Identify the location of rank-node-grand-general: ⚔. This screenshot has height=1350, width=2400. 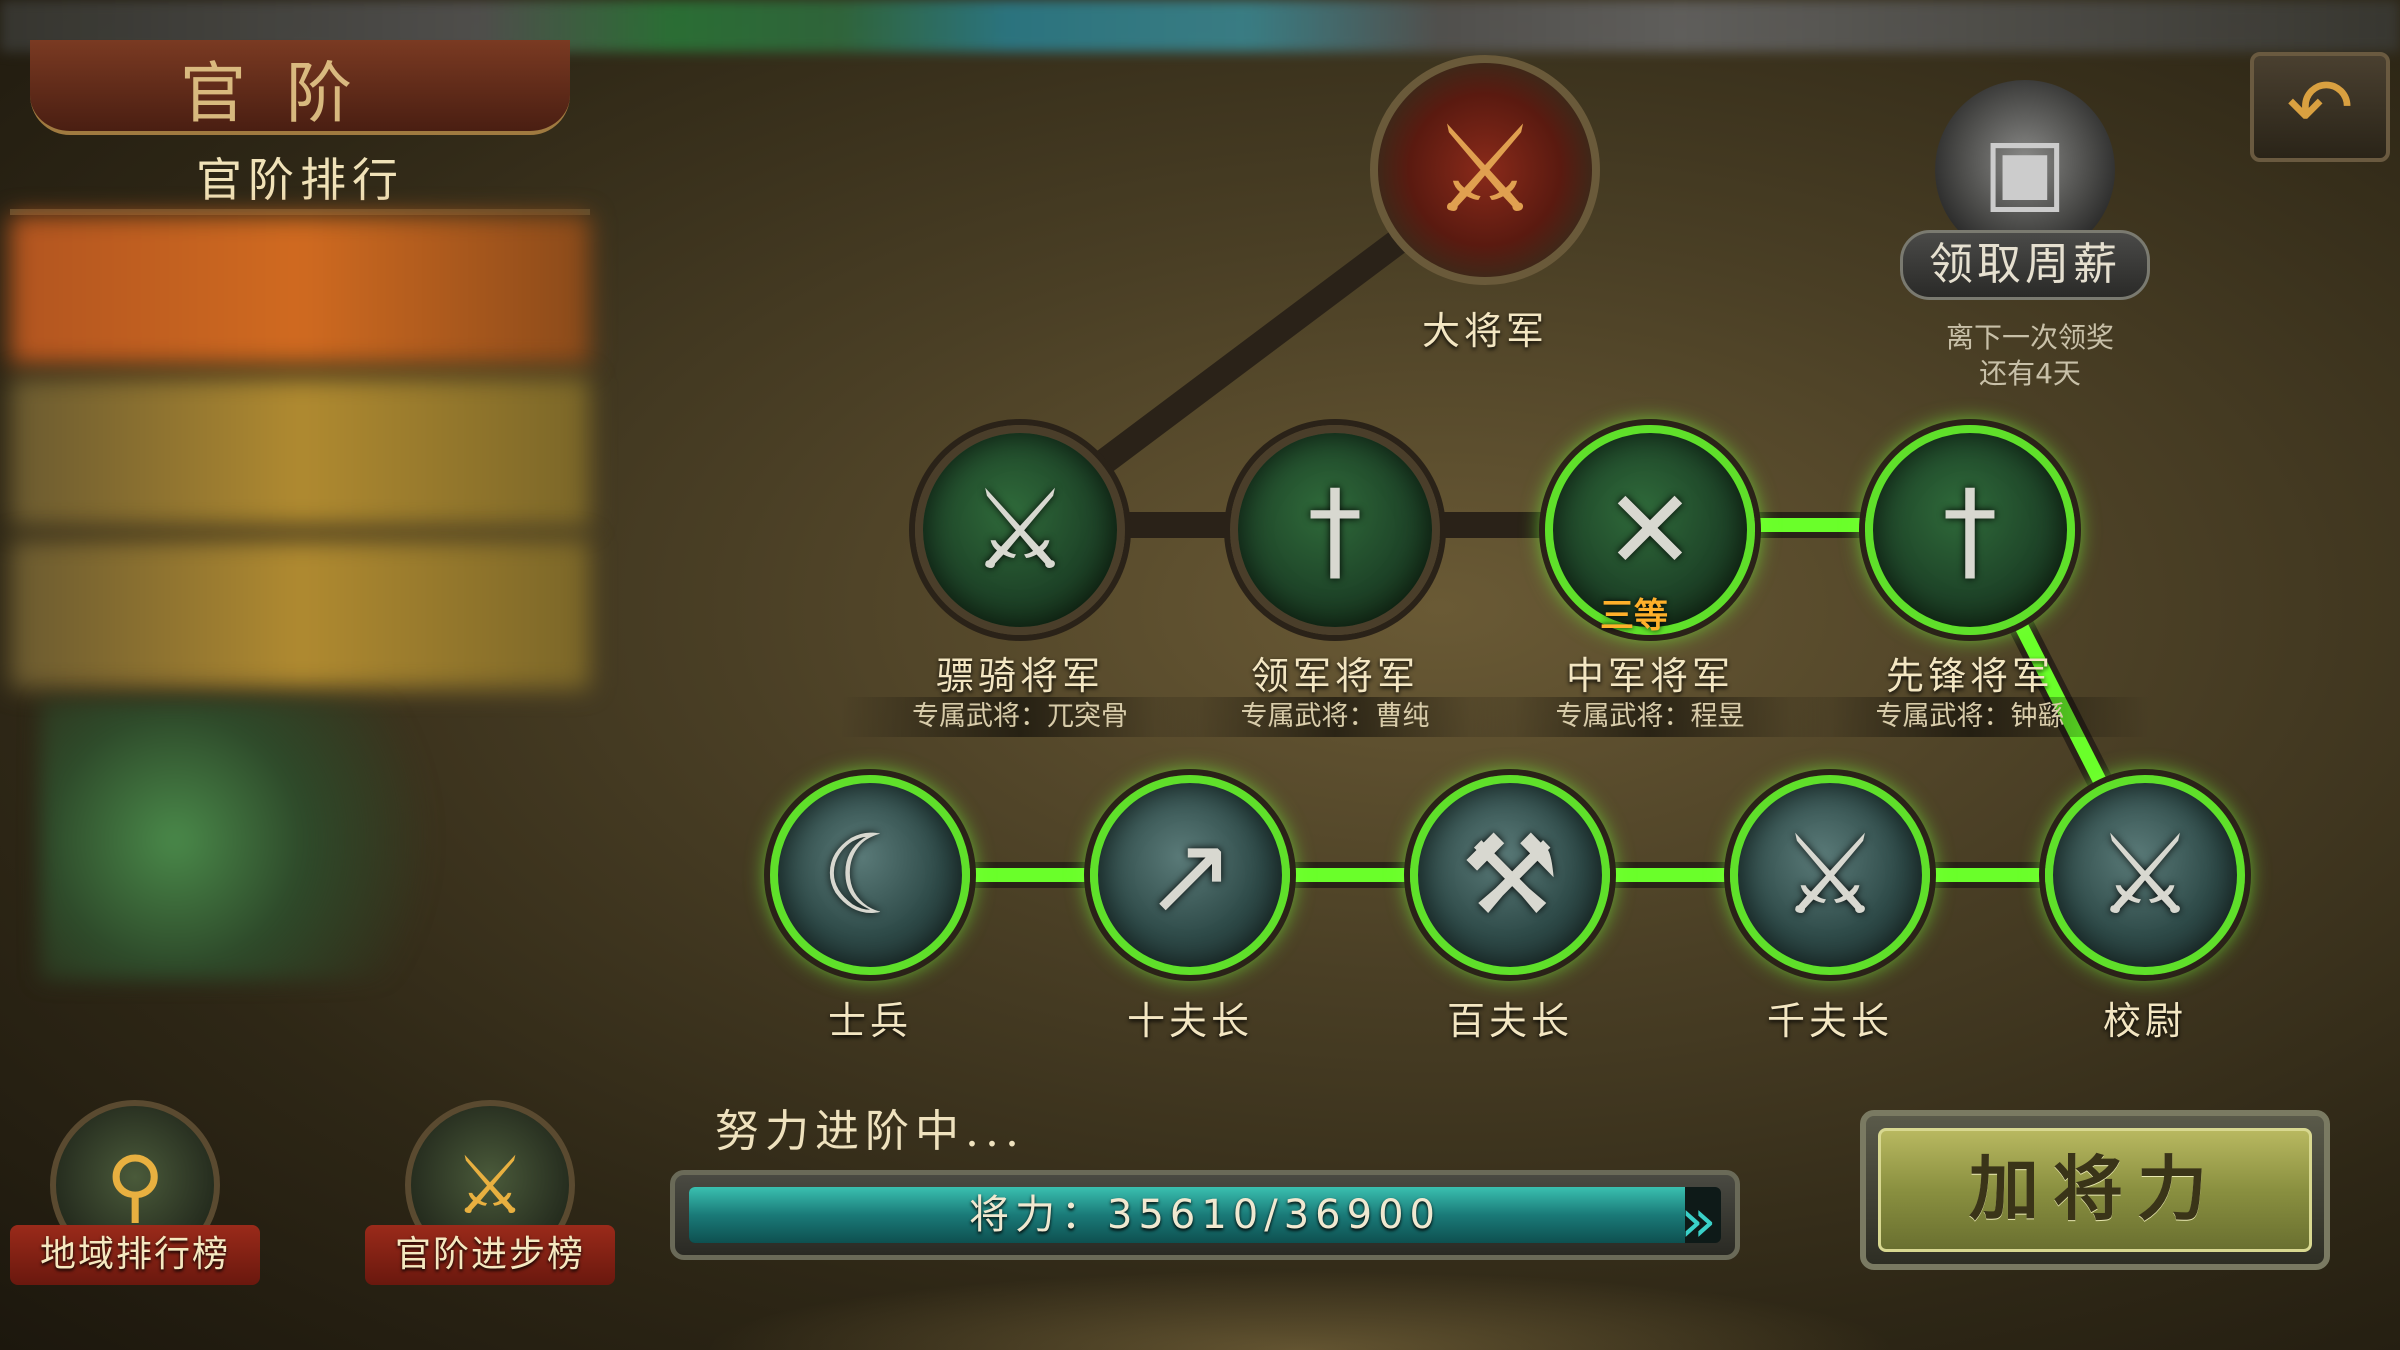
(1485, 170).